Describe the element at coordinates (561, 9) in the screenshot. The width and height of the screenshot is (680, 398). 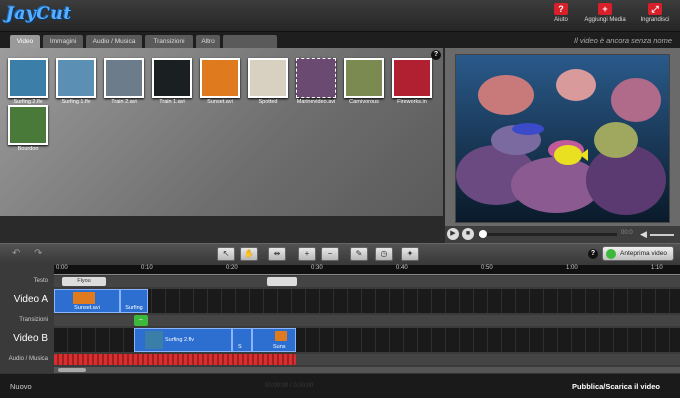
I see `help-icon: ?` at that location.